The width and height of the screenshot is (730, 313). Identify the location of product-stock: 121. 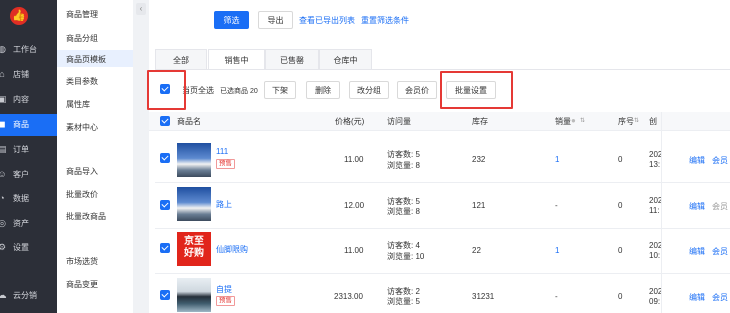
(478, 205).